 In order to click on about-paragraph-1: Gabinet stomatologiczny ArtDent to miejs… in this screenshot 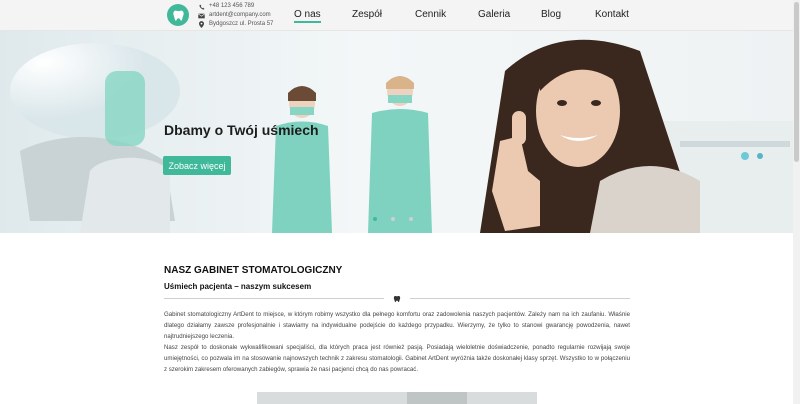, I will do `click(397, 325)`.